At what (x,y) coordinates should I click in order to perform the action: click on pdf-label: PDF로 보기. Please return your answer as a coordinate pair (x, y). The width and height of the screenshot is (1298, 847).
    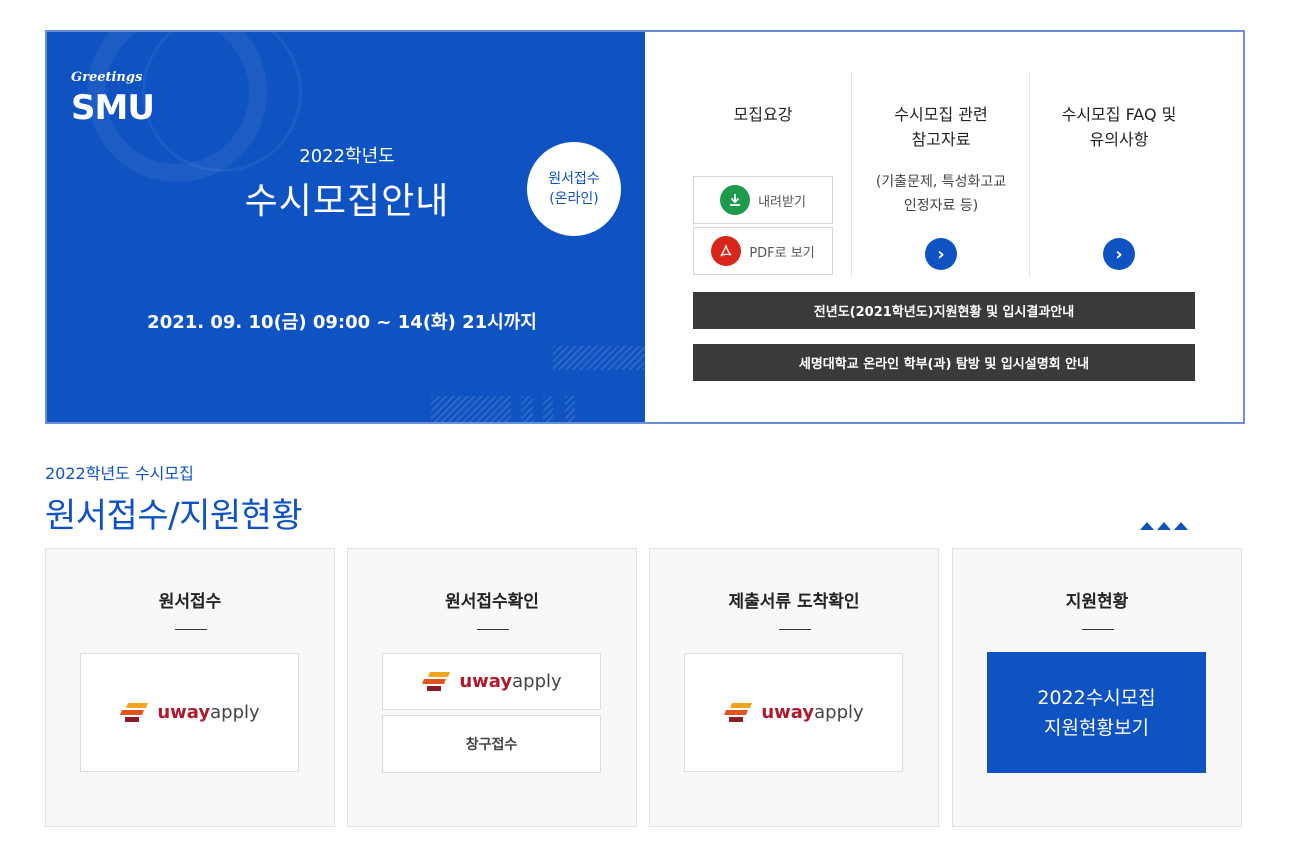
    Looking at the image, I should click on (782, 253).